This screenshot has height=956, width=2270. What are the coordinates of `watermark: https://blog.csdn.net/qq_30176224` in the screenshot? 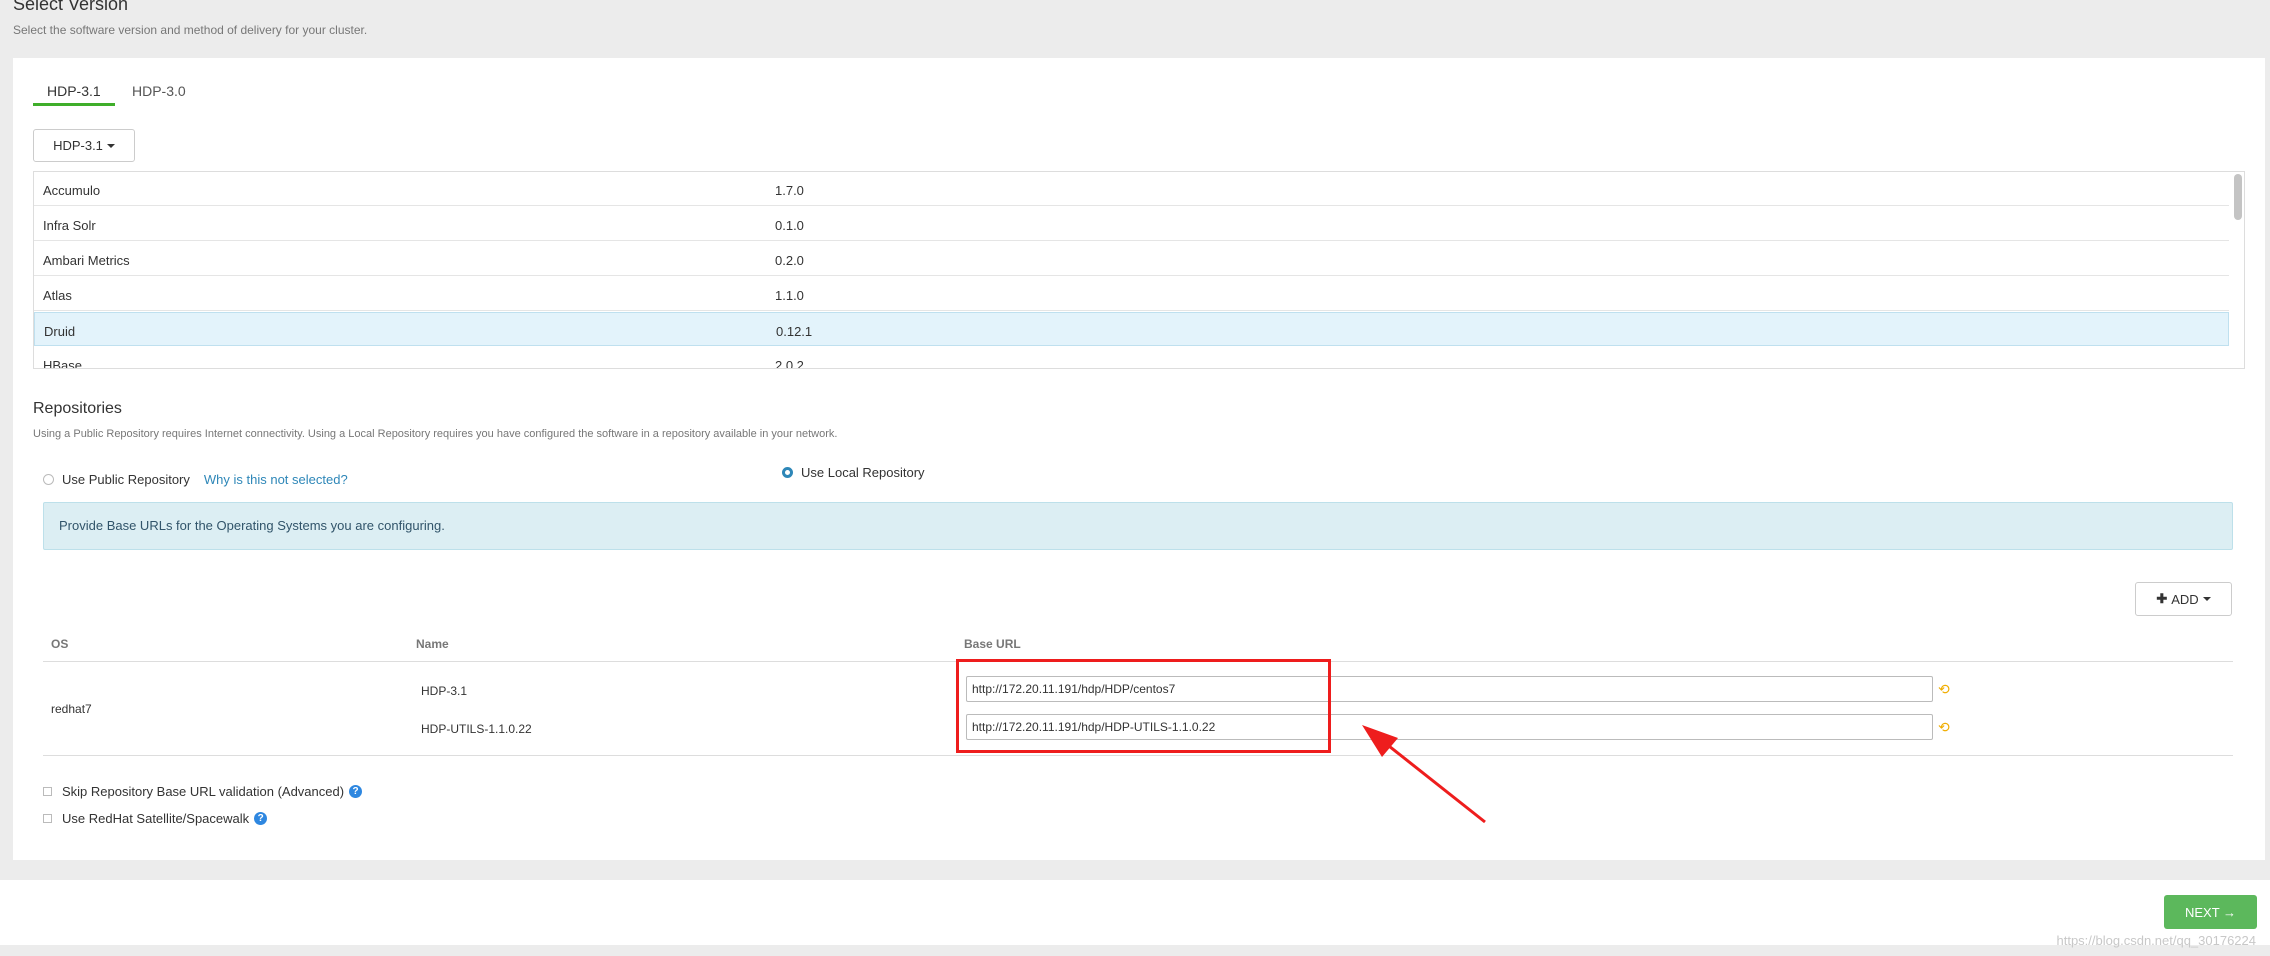 It's located at (2156, 940).